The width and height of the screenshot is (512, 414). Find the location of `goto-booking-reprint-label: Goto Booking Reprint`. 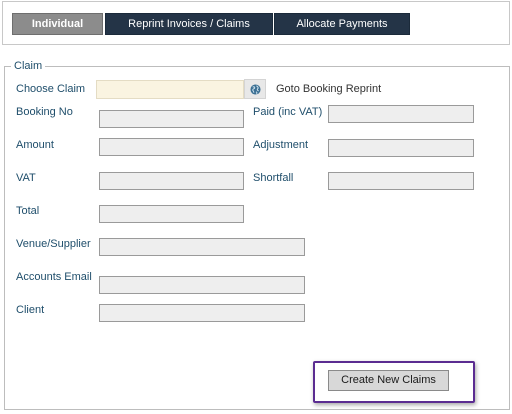

goto-booking-reprint-label: Goto Booking Reprint is located at coordinates (328, 89).